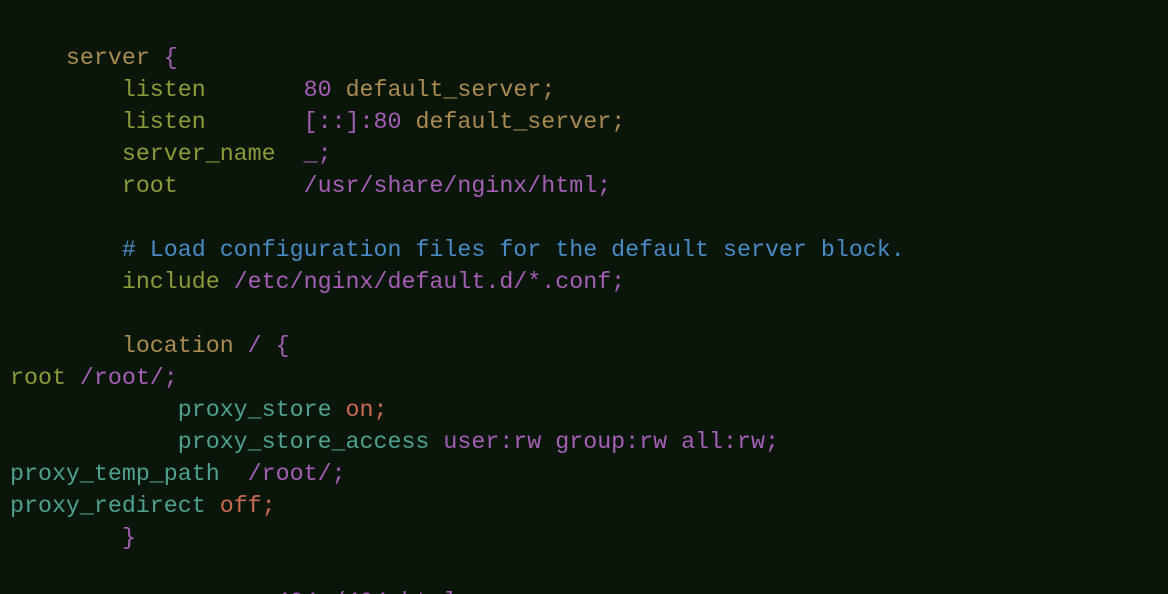  What do you see at coordinates (366, 410) in the screenshot?
I see `code-token-onoff: on;` at bounding box center [366, 410].